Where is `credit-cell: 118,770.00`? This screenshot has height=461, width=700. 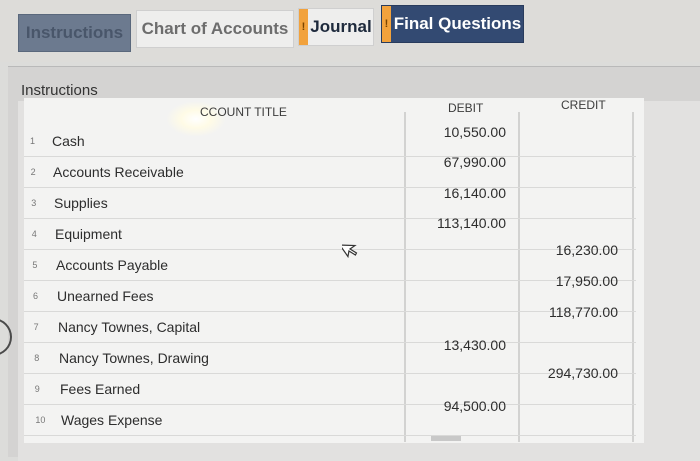
credit-cell: 118,770.00 is located at coordinates (568, 312).